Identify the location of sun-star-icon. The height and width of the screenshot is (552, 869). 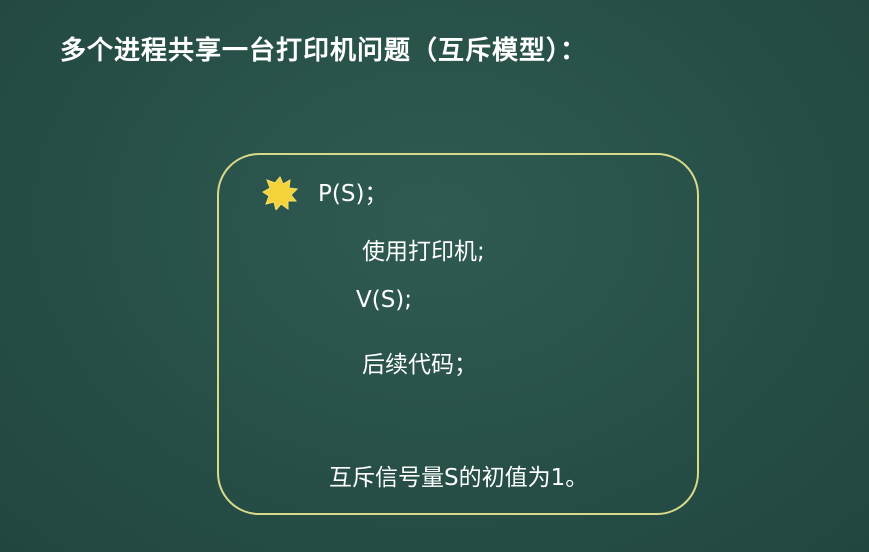
(280, 193).